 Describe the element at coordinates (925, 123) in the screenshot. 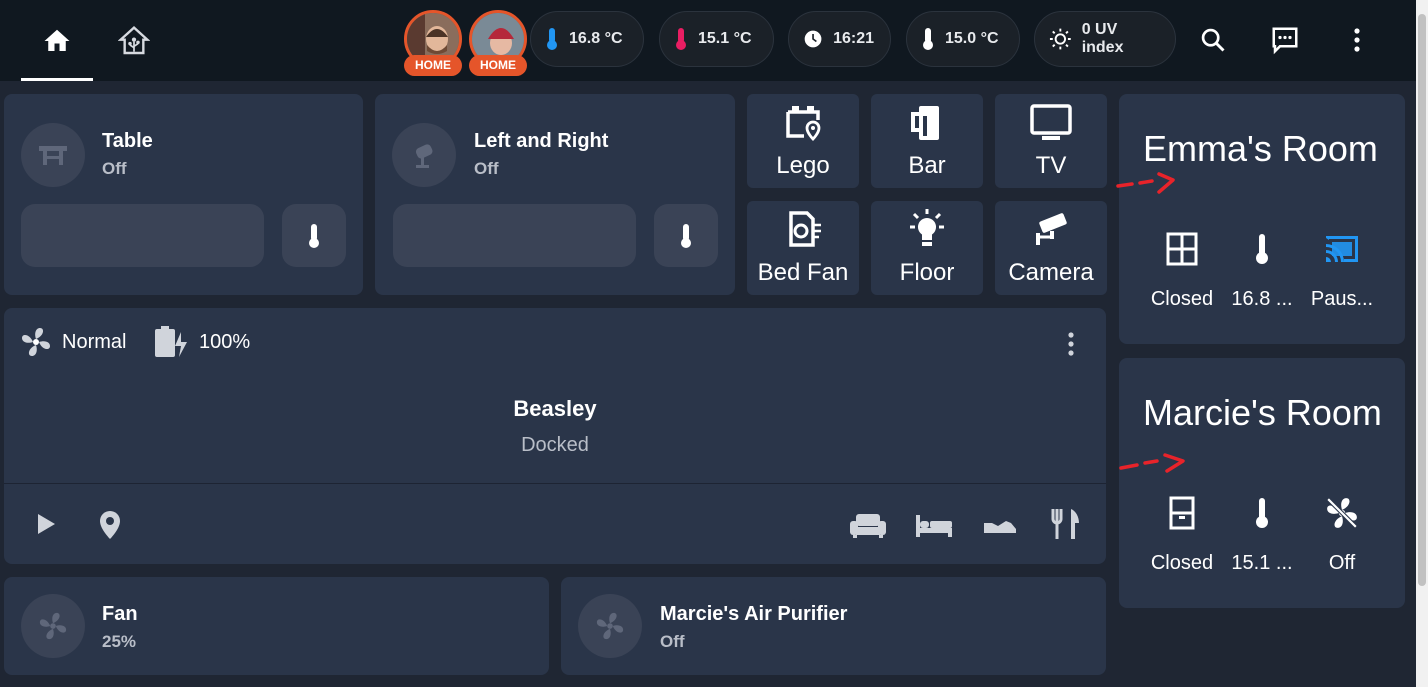

I see `beer-mug-icon` at that location.